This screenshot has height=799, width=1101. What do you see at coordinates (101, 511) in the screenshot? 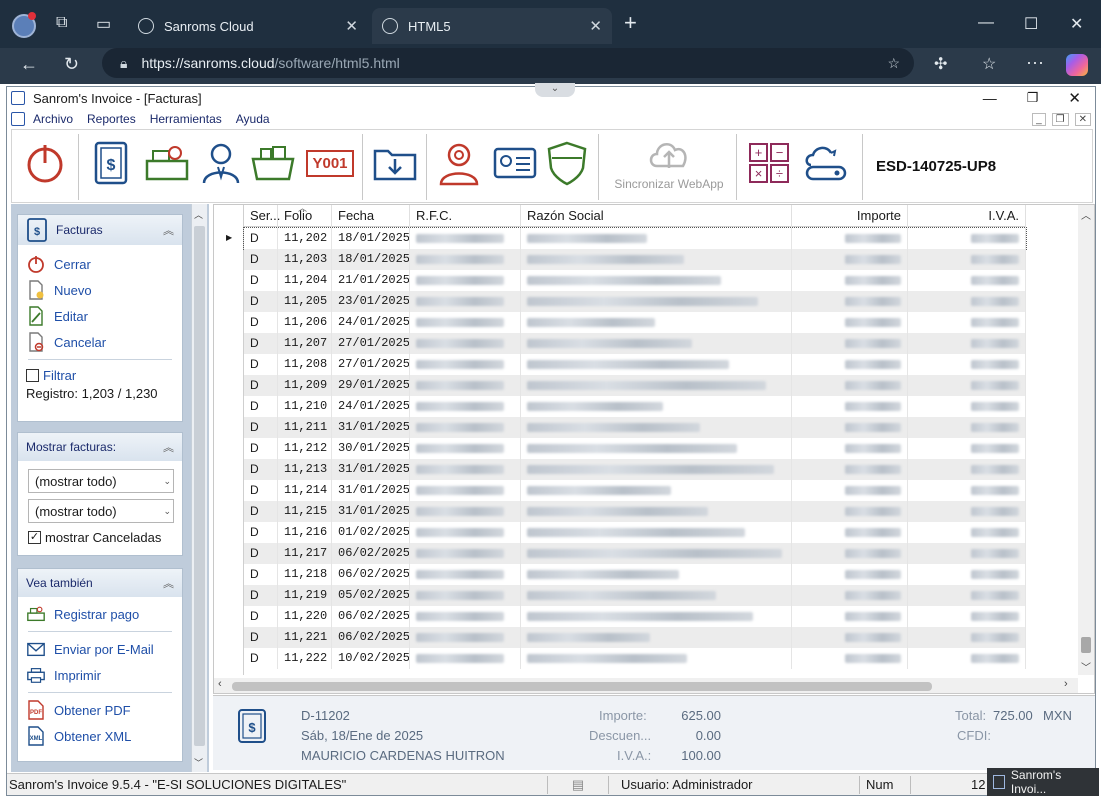
I see `filter-select-2: (mostrar todo) ⌄` at bounding box center [101, 511].